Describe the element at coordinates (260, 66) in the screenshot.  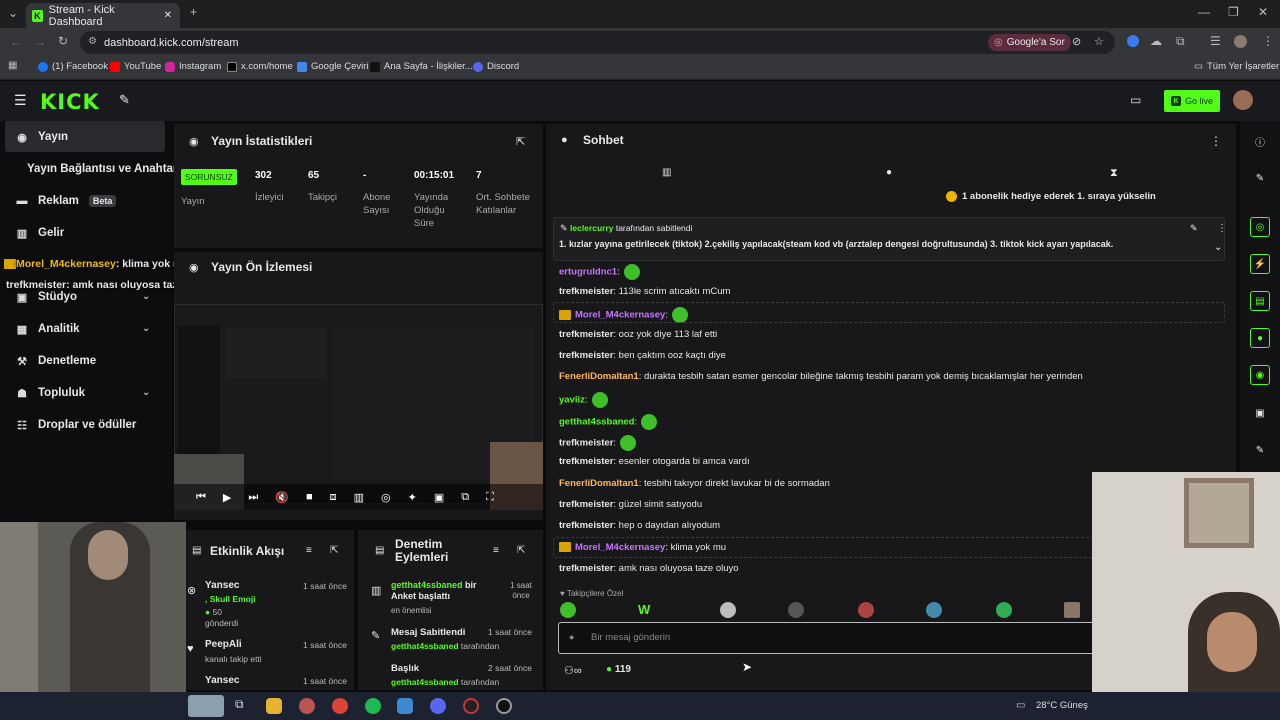
I see `bookmark-x: x.com/home` at that location.